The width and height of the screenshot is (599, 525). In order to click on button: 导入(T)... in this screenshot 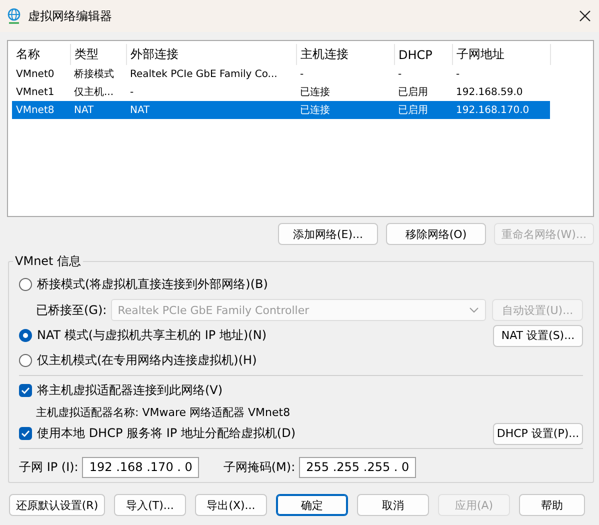, I will do `click(150, 505)`.